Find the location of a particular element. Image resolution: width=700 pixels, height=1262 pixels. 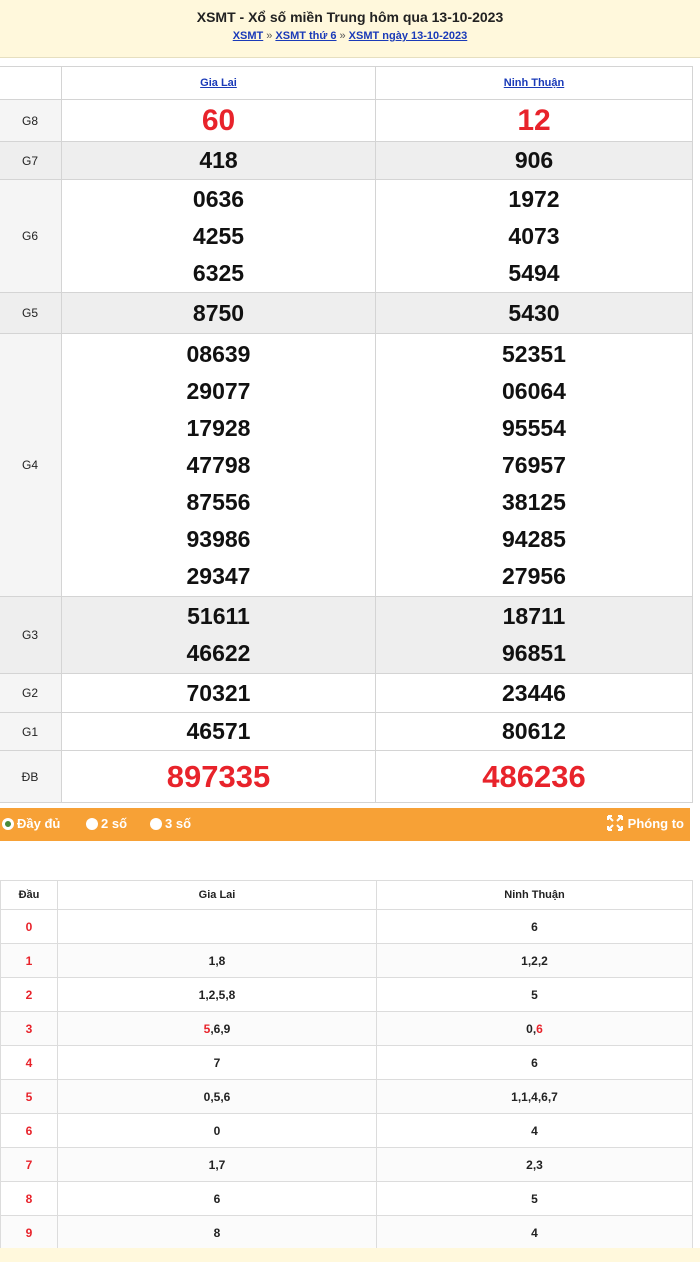

prize-label: G2 is located at coordinates (31, 693).